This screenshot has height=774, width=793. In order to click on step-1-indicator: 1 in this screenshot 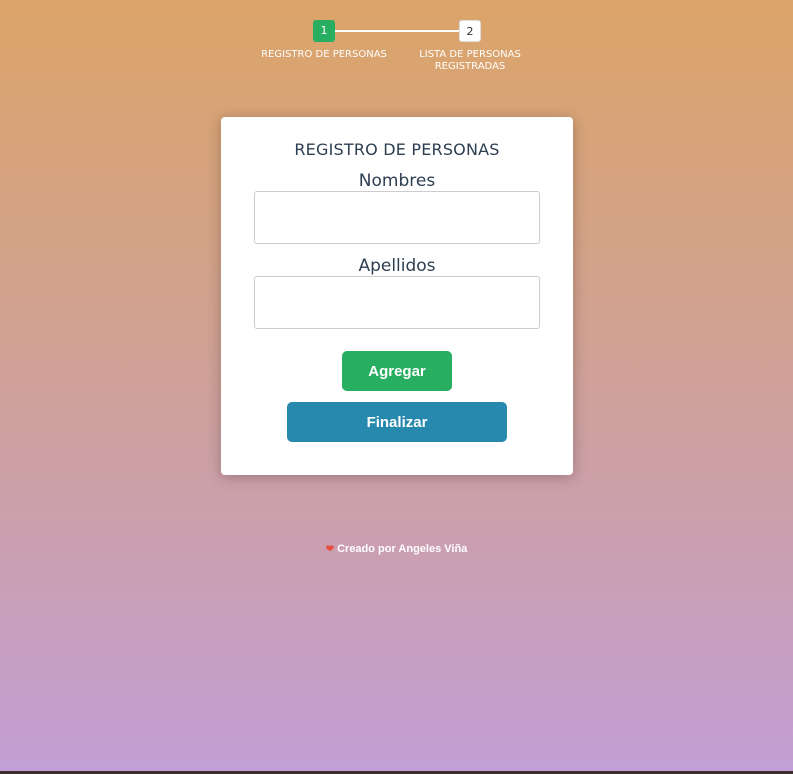, I will do `click(324, 31)`.